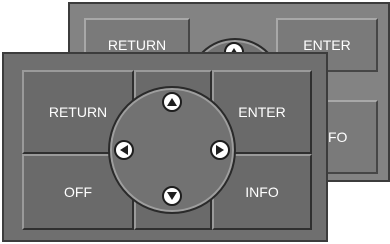 This screenshot has width=390, height=244. Describe the element at coordinates (137, 45) in the screenshot. I see `back-return-label: RETURN` at that location.